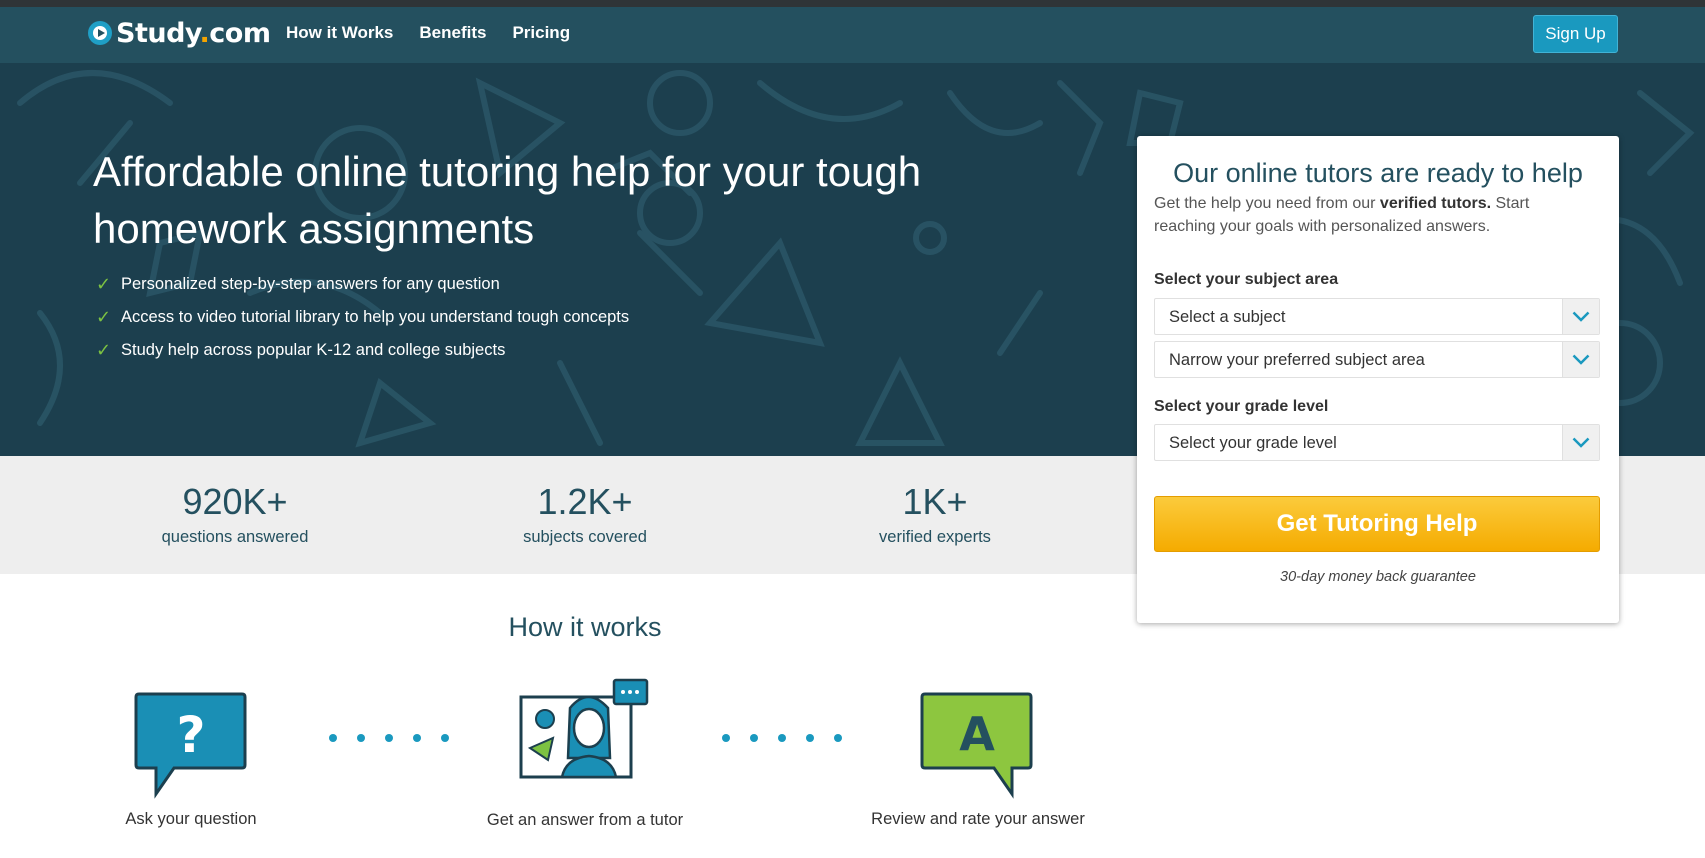 The image size is (1705, 858). I want to click on subject-area-label: Select your subject area, so click(1246, 279).